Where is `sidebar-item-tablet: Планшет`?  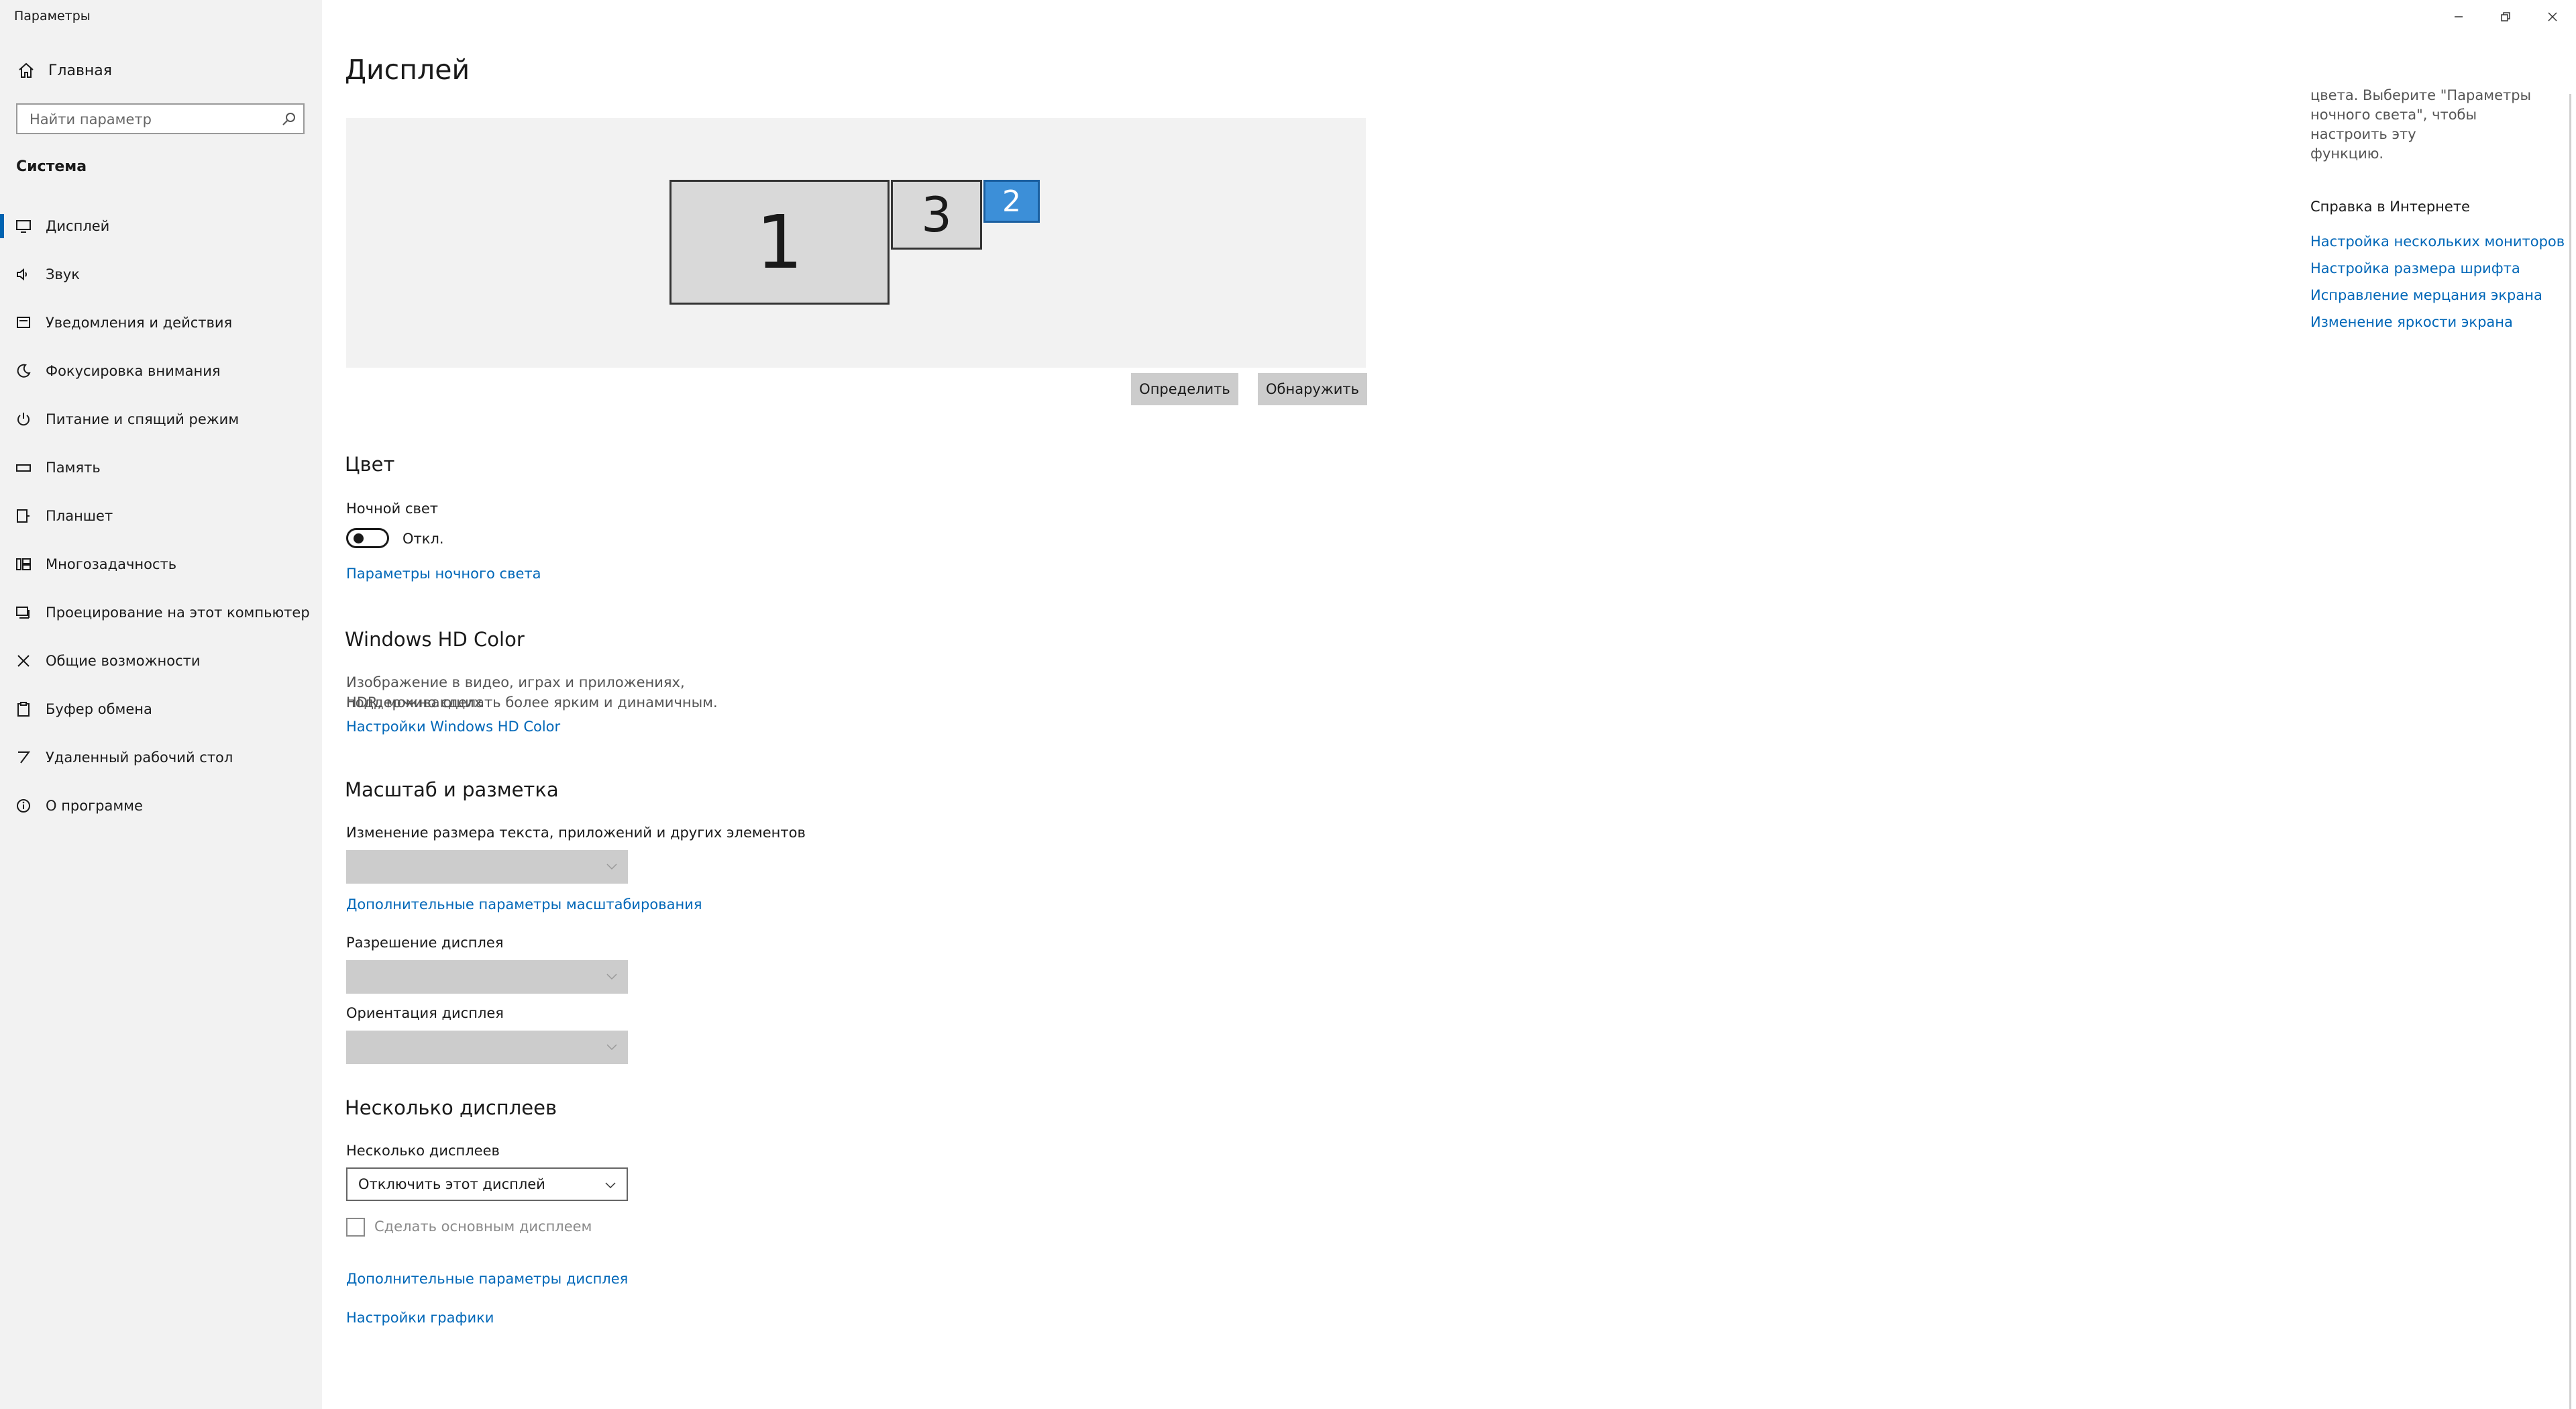 sidebar-item-tablet: Планшет is located at coordinates (161, 516).